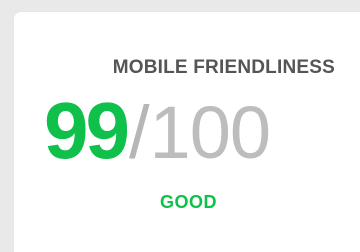 Image resolution: width=360 pixels, height=252 pixels. I want to click on score-max: 100, so click(210, 132).